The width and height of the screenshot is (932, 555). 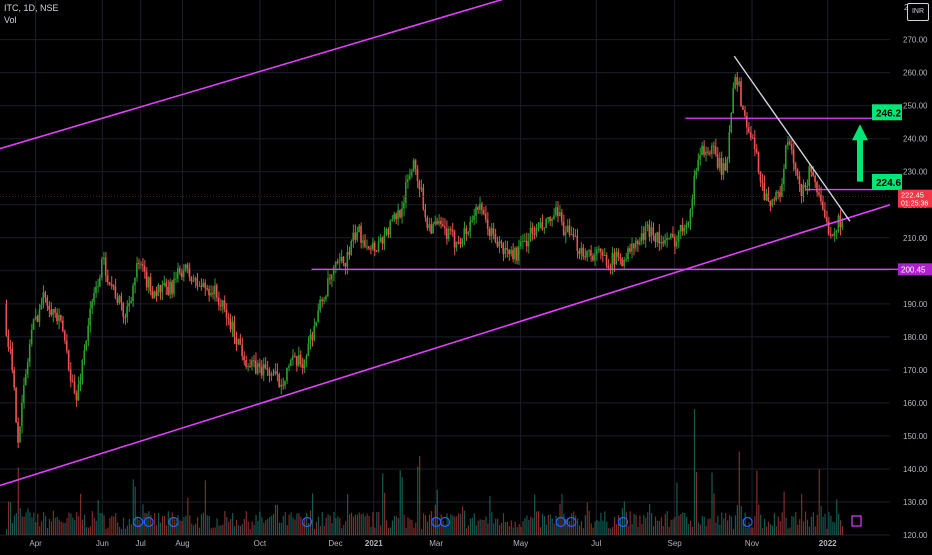 I want to click on y-axis-label: 230.00, so click(x=915, y=172).